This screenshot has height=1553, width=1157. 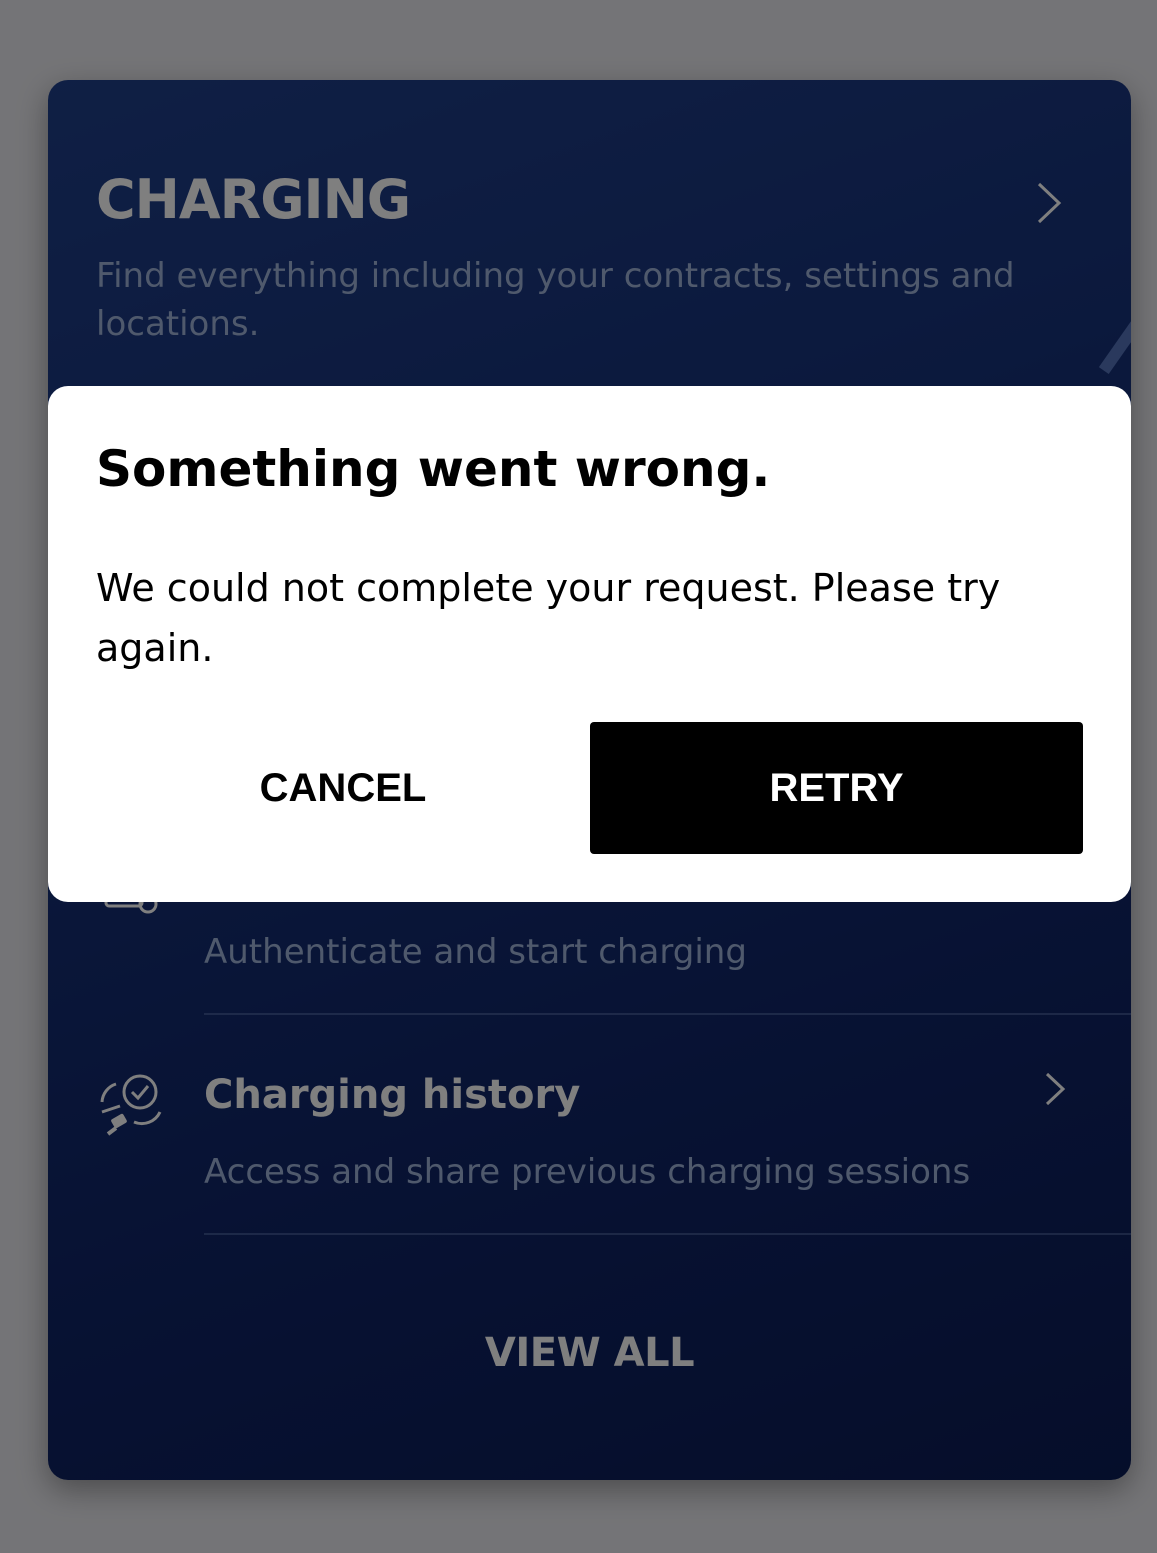 I want to click on cancel-button: CANCEL, so click(x=343, y=788).